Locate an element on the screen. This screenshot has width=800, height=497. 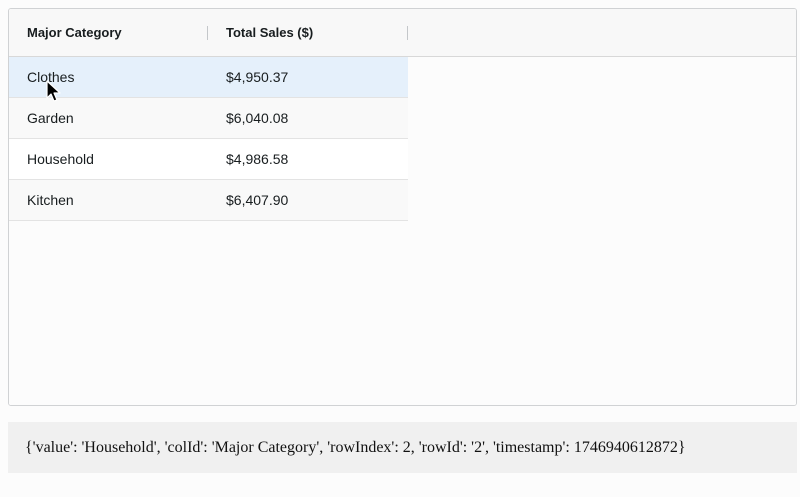
column-resize-handle is located at coordinates (407, 33).